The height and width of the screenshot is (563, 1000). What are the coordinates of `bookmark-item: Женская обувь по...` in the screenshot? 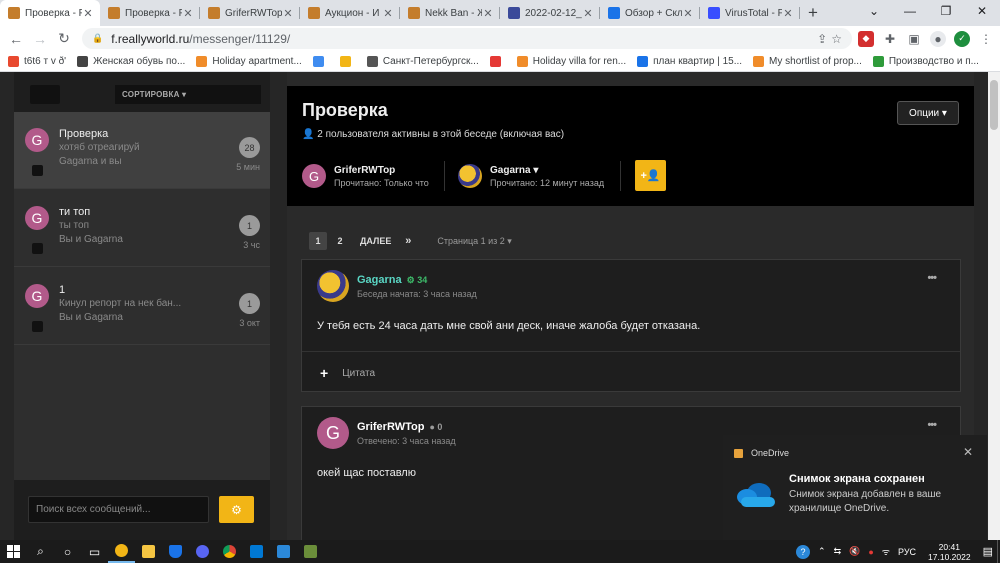 It's located at (131, 61).